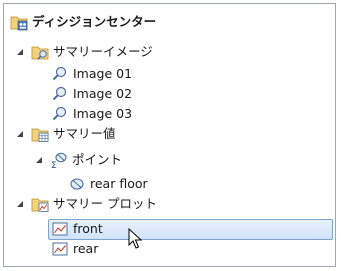 This screenshot has height=271, width=341. I want to click on tree-group-label: サマリー プロット, so click(105, 203).